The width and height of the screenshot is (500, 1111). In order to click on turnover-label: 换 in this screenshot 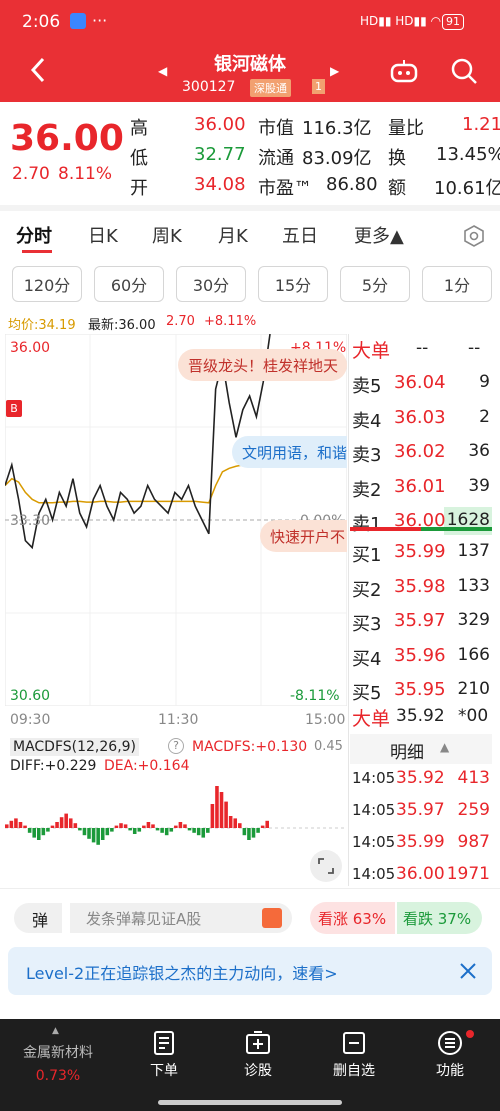, I will do `click(397, 158)`.